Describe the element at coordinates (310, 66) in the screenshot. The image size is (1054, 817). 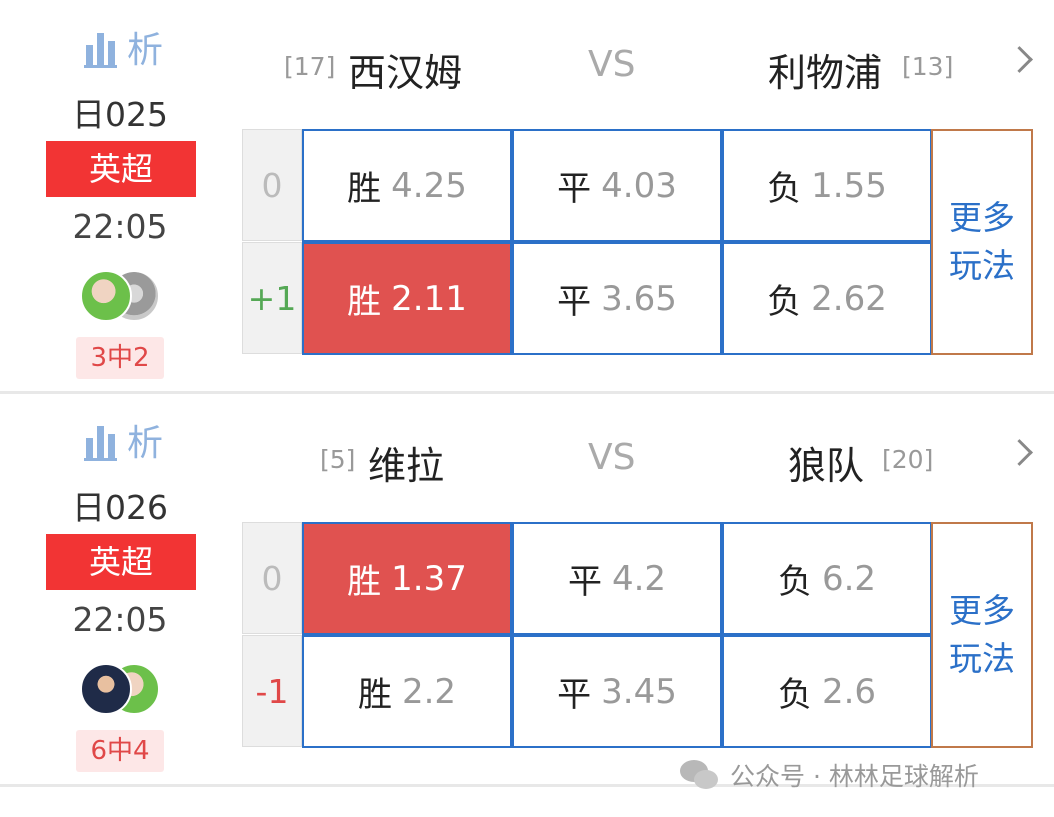
I see `home-rank: [17]` at that location.